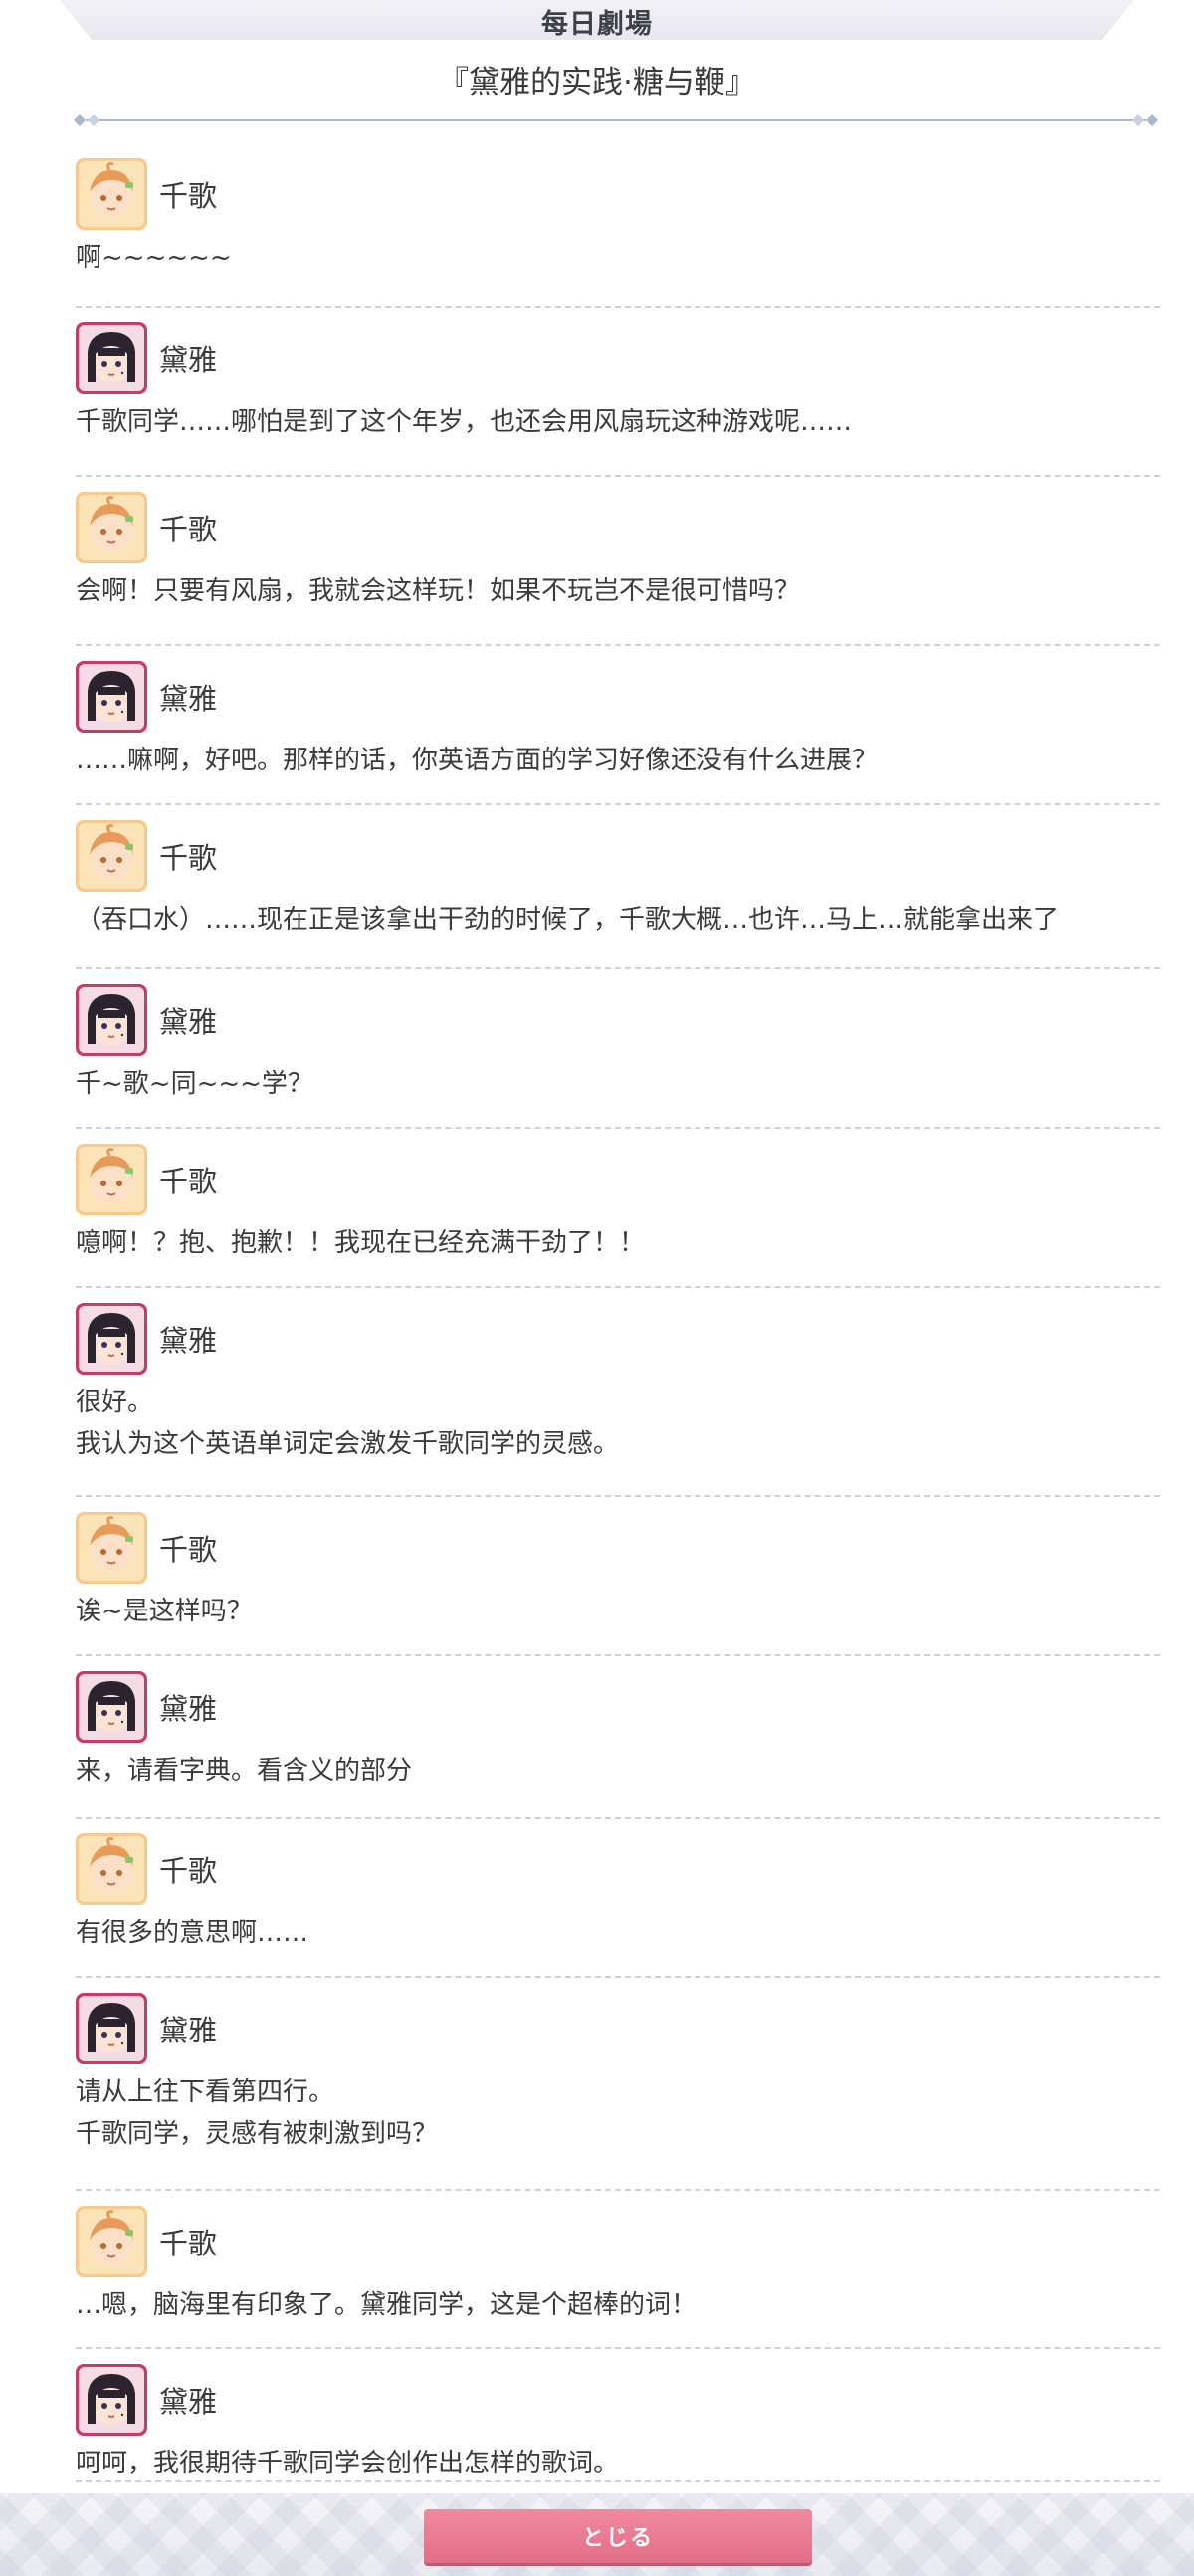 Image resolution: width=1194 pixels, height=2576 pixels. What do you see at coordinates (568, 920) in the screenshot?
I see `dialogue-text: （吞口水）……现在正是该拿出干劲的时候了，千歌大概…也许…马上…就能拿出来了` at bounding box center [568, 920].